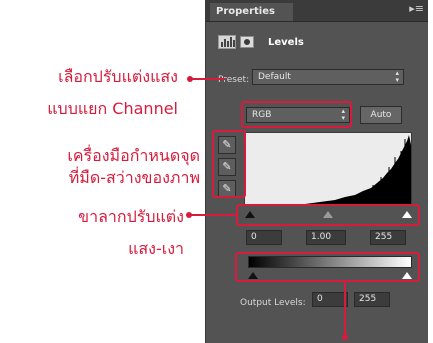 This screenshot has height=343, width=433. I want to click on annotation-preset: เลือกปรับแต่งแสง แบบแยก Channel, so click(98, 93).